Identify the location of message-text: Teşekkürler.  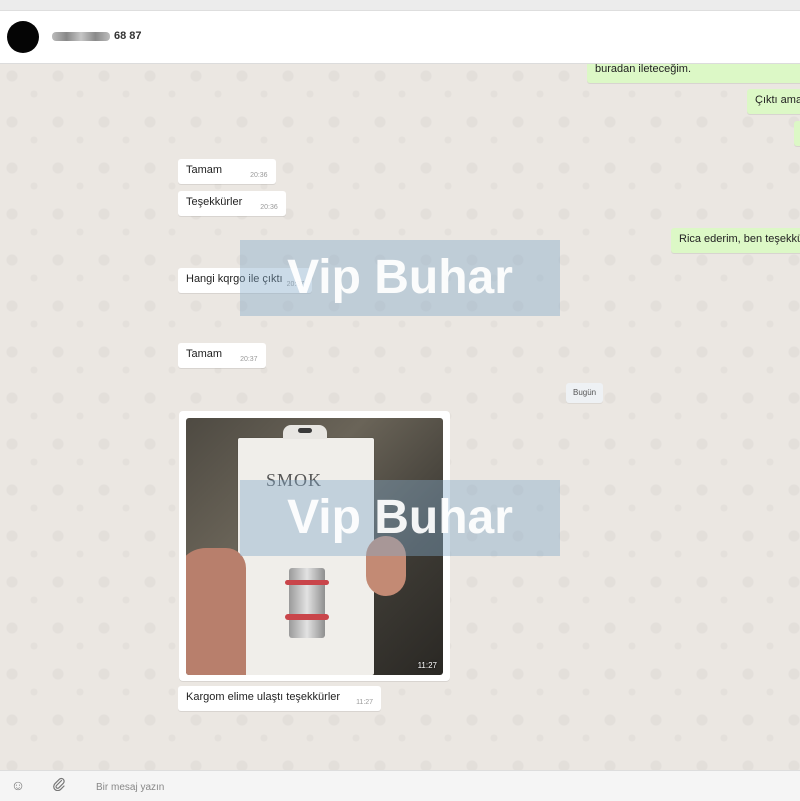
(214, 202).